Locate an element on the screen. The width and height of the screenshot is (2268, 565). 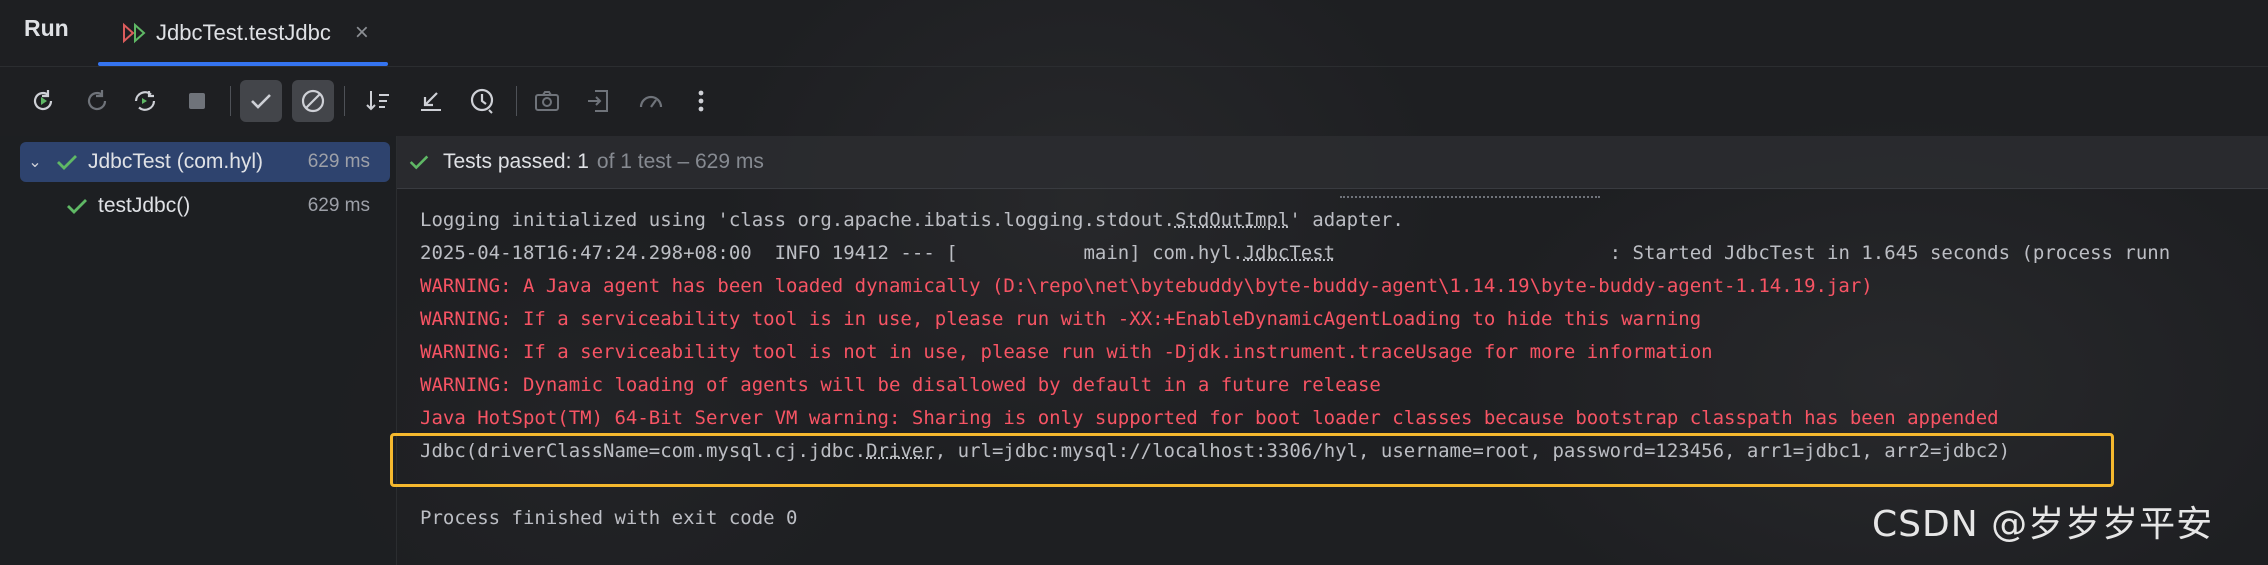
sort-alphabetically-icon is located at coordinates (379, 101).